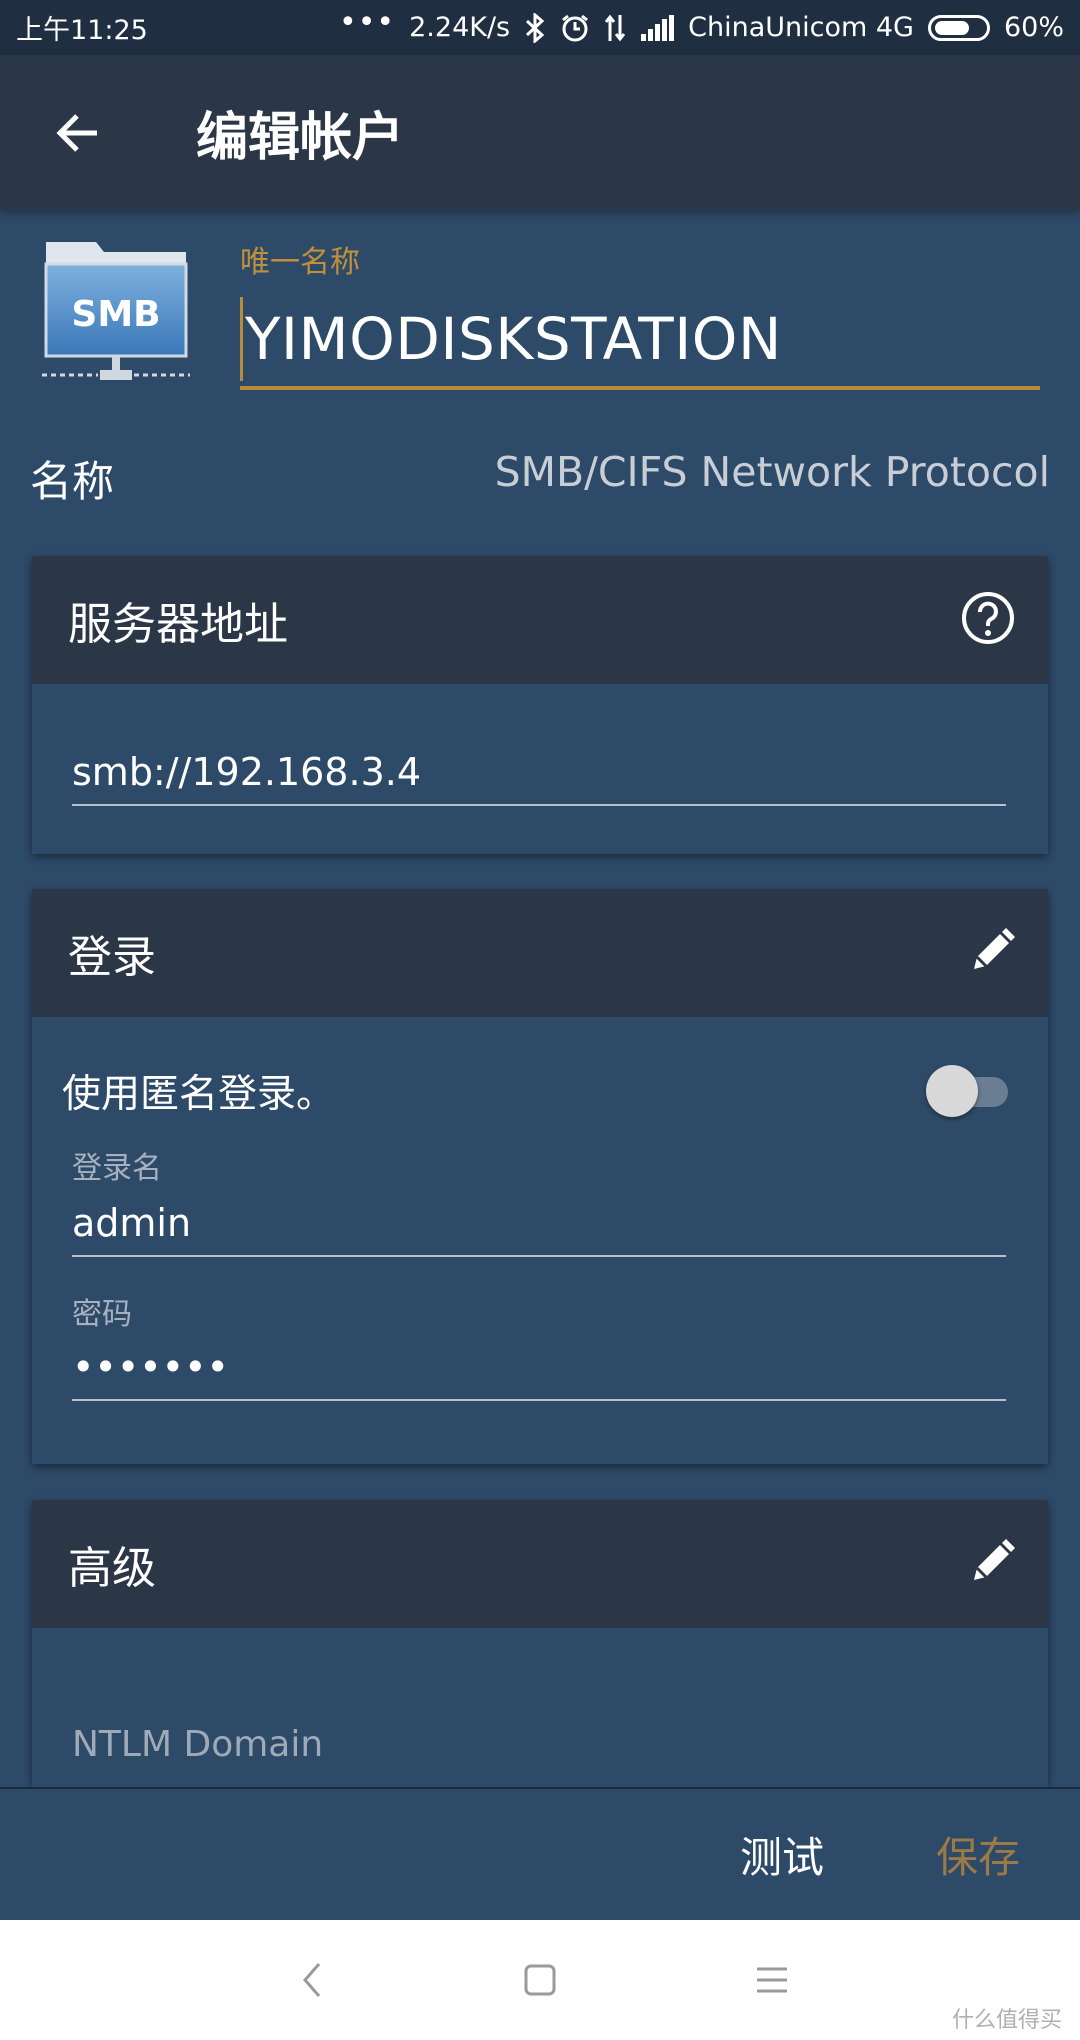 This screenshot has height=2040, width=1080. I want to click on chevron-left-icon, so click(312, 1980).